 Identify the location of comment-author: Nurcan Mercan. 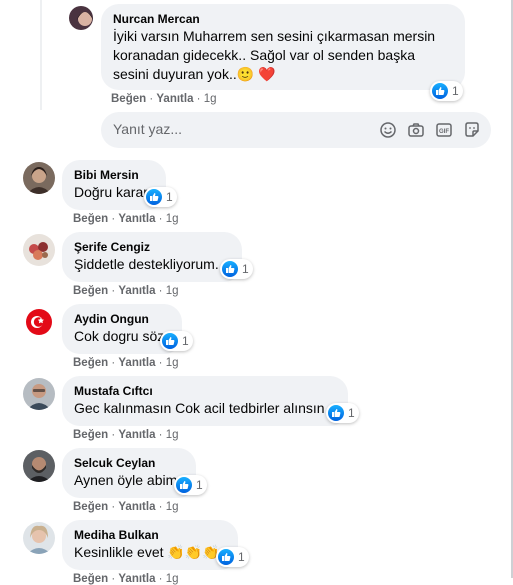
(283, 19).